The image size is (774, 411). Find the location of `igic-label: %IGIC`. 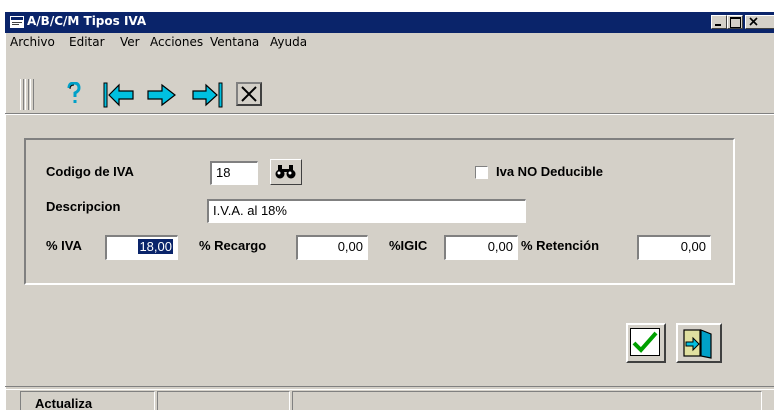

igic-label: %IGIC is located at coordinates (408, 245).